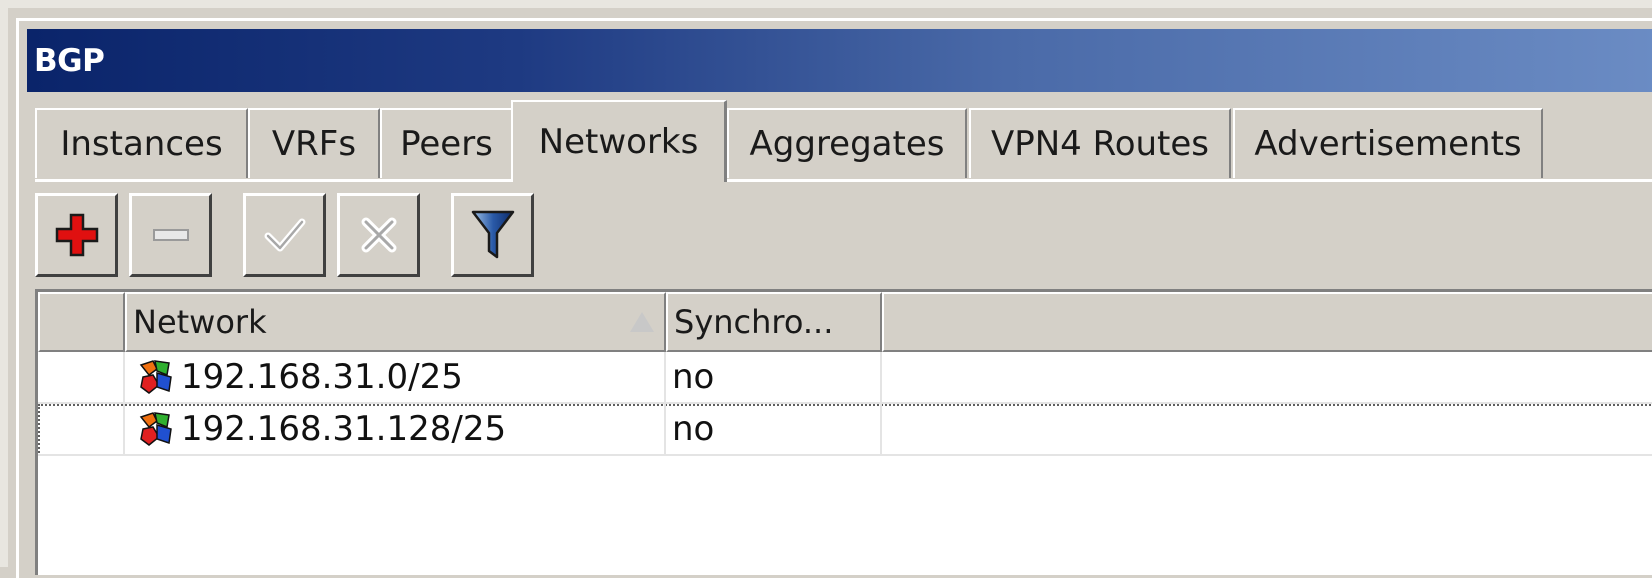 The height and width of the screenshot is (578, 1652). I want to click on check-icon, so click(284, 235).